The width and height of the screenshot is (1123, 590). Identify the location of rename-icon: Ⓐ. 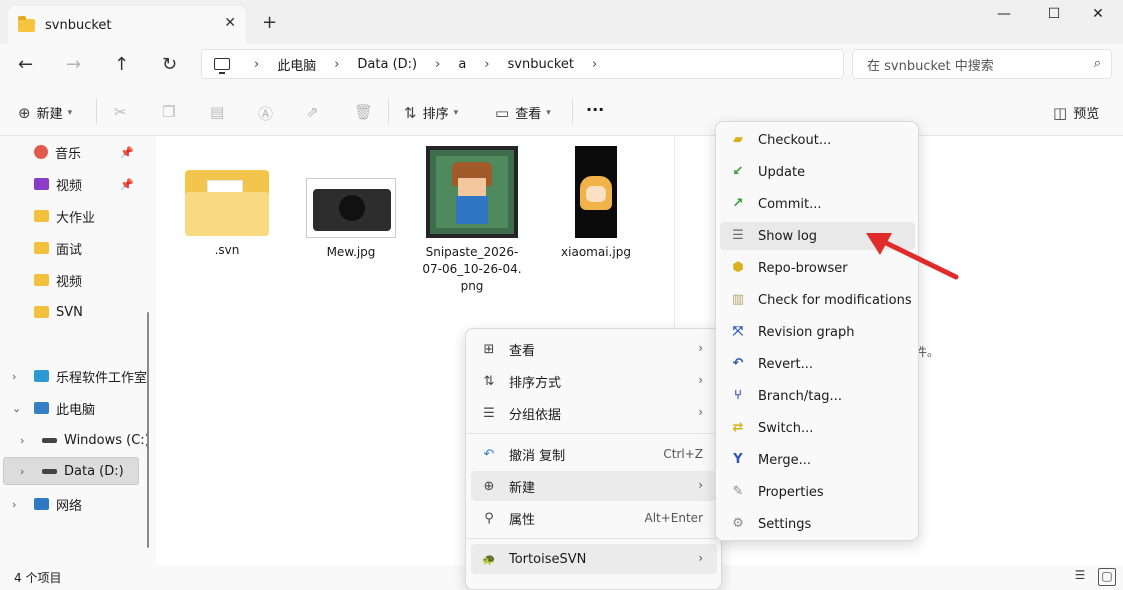
(266, 114).